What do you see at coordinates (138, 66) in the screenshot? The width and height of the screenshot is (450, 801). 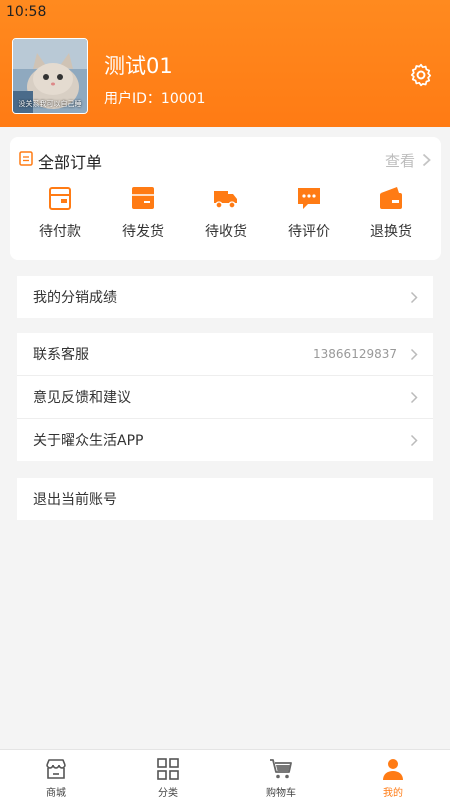 I see `username: 测试01` at bounding box center [138, 66].